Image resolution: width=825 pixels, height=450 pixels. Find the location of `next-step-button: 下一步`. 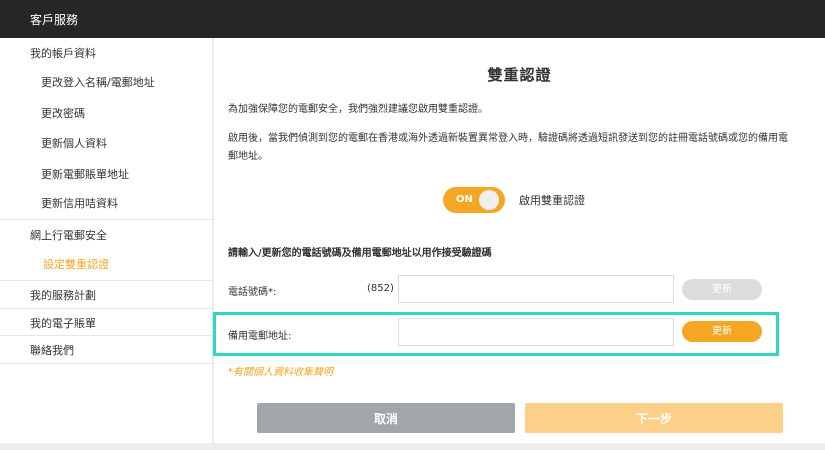

next-step-button: 下一步 is located at coordinates (654, 418).